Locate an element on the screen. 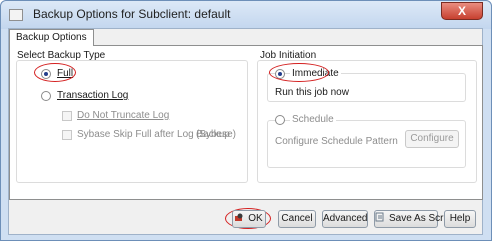  sybase-hint: (Sybese) is located at coordinates (216, 134).